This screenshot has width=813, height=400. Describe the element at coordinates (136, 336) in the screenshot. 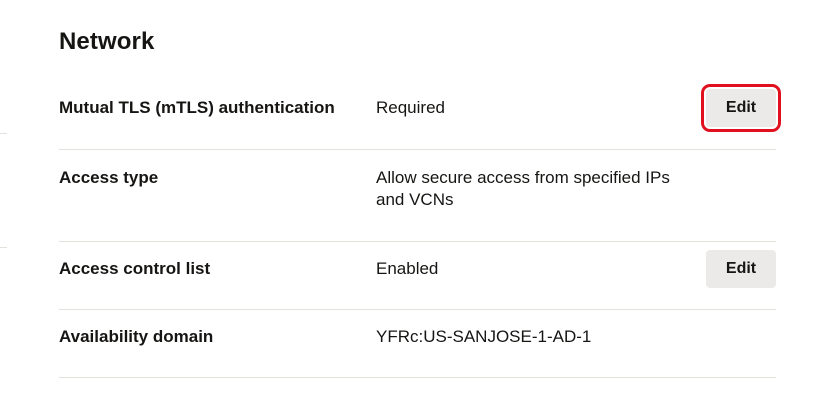

I see `availability-domain-label: Availability domain` at that location.